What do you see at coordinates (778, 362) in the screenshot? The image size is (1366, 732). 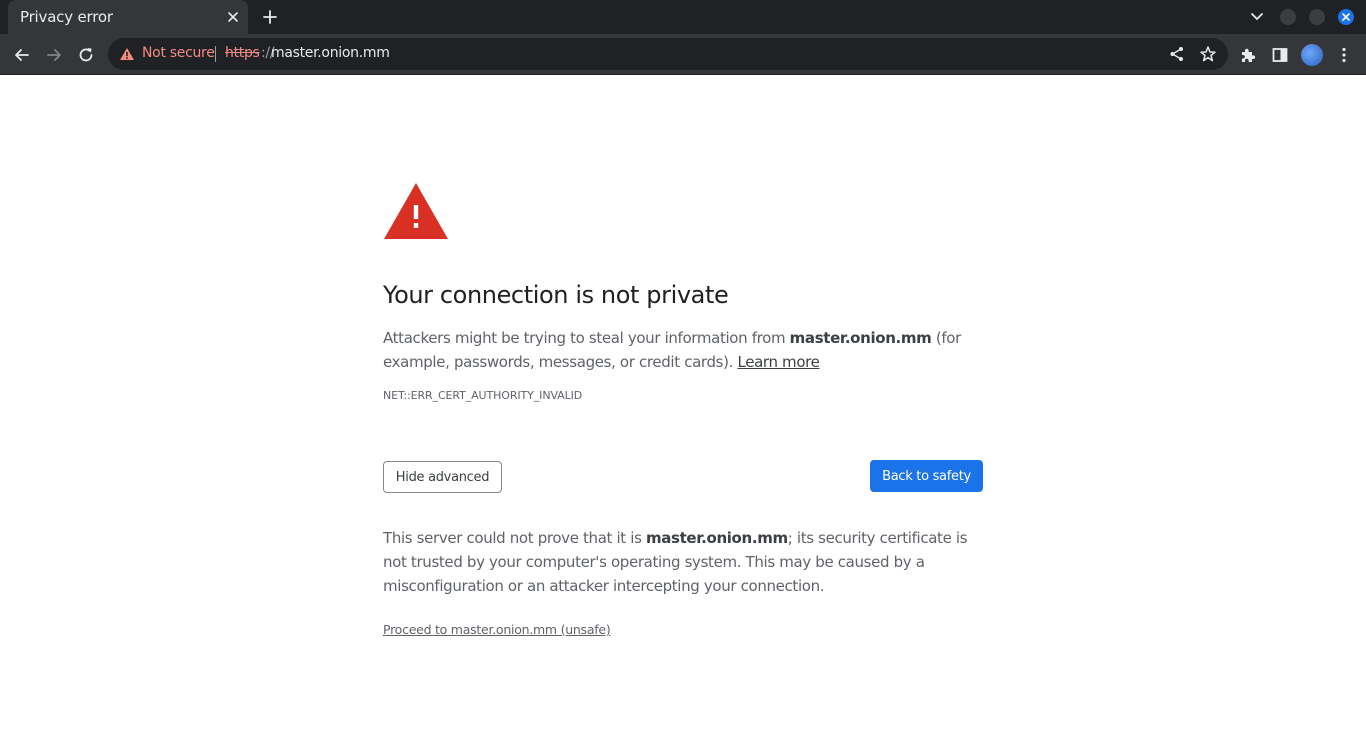 I see `learn-more-link: Learn more` at bounding box center [778, 362].